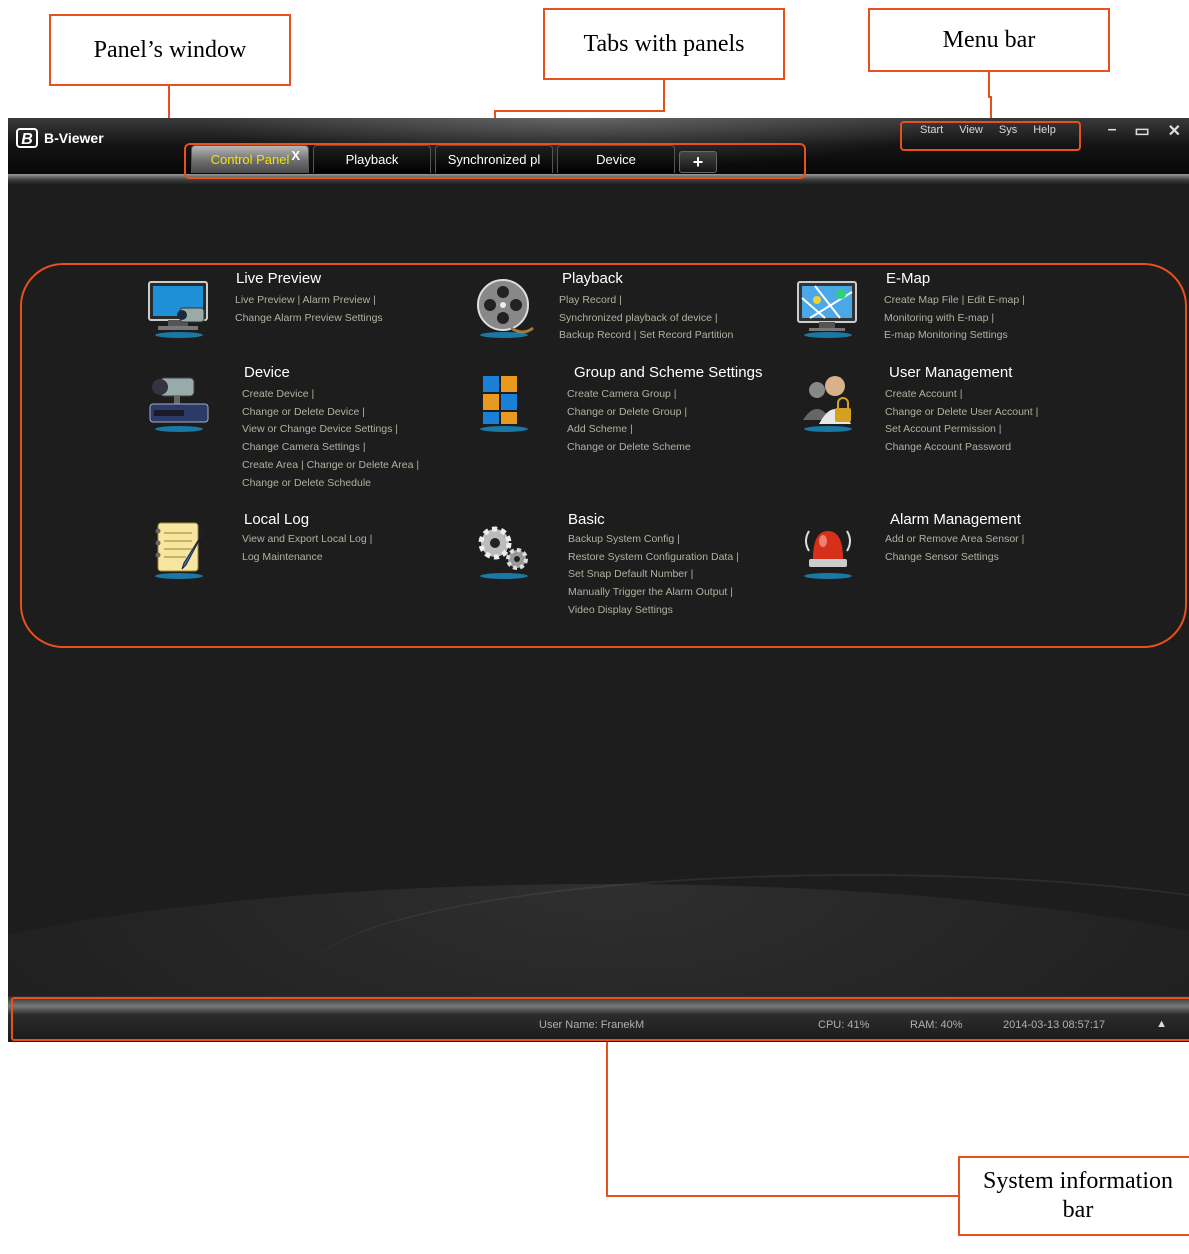 This screenshot has height=1254, width=1189. Describe the element at coordinates (954, 540) in the screenshot. I see `module-link: Add or Remove Area Sensor |` at that location.